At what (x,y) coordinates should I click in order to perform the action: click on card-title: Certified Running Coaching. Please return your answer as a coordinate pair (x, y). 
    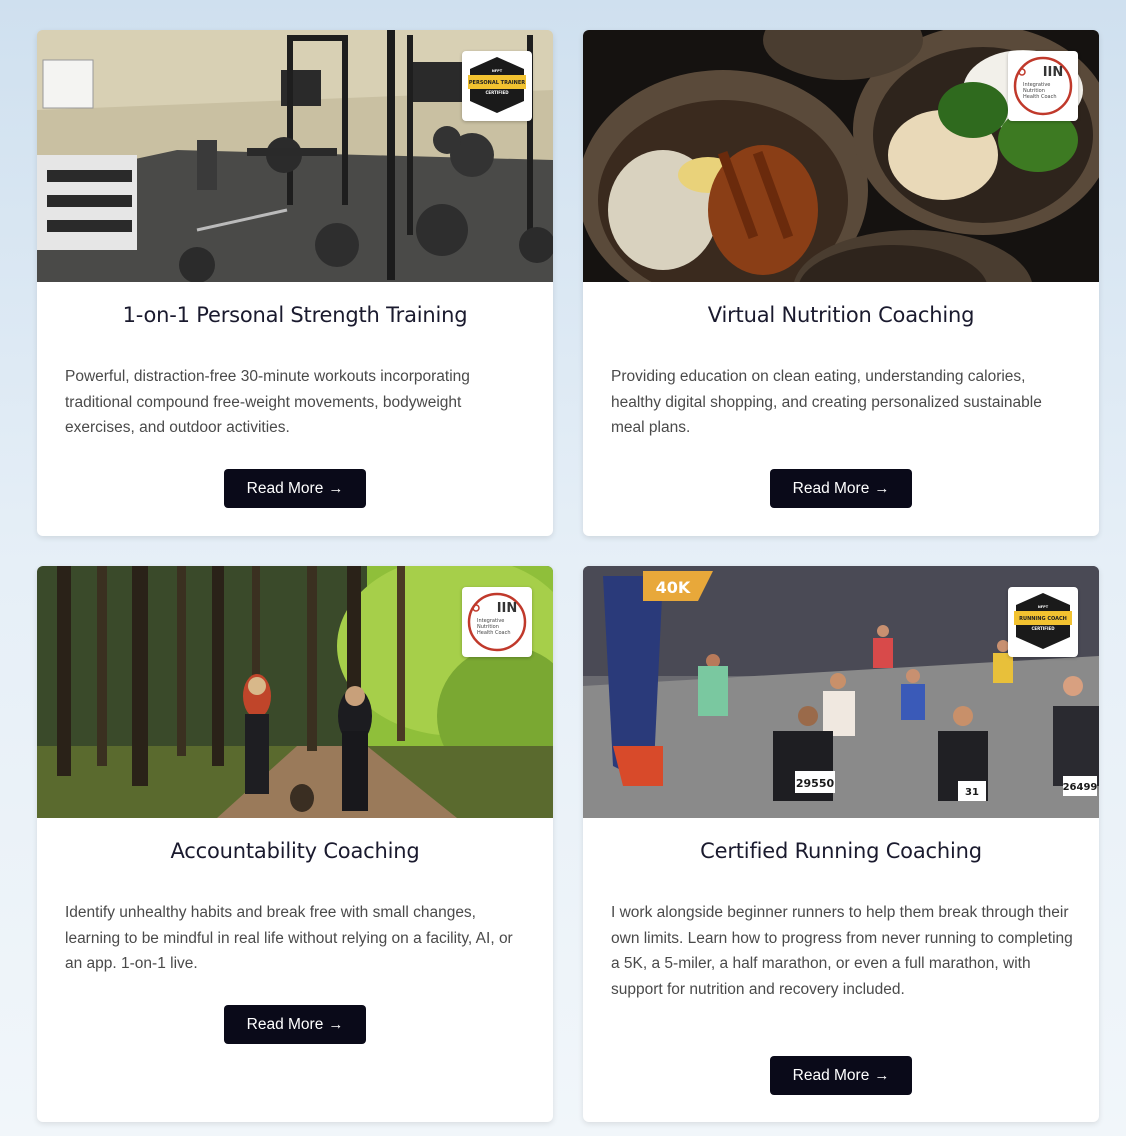
    Looking at the image, I should click on (841, 851).